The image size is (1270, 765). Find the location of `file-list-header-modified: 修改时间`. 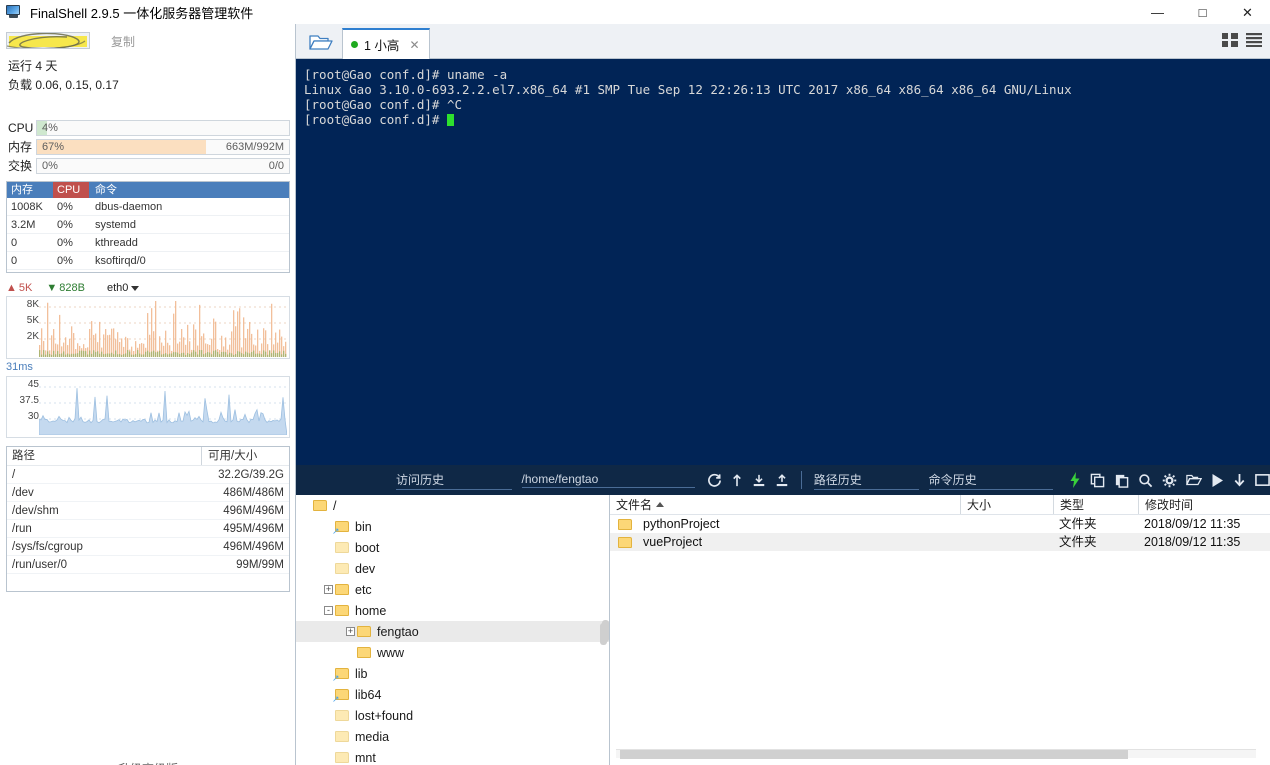

file-list-header-modified: 修改时间 is located at coordinates (1204, 504).